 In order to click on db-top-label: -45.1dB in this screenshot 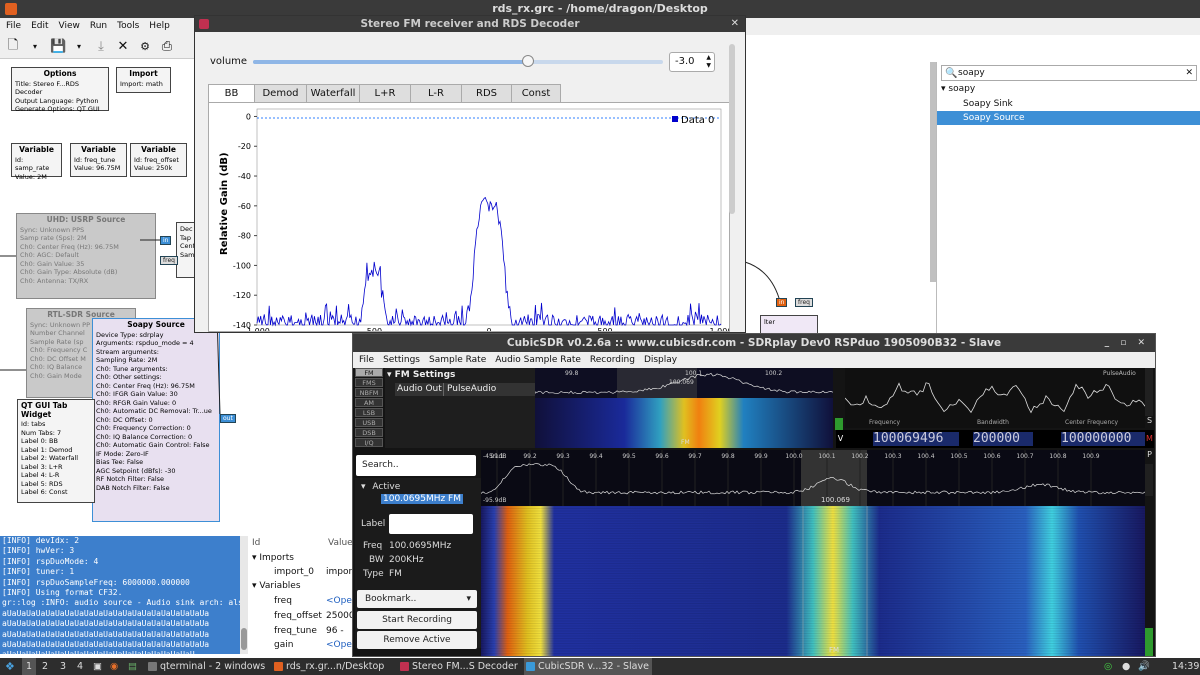, I will do `click(494, 456)`.